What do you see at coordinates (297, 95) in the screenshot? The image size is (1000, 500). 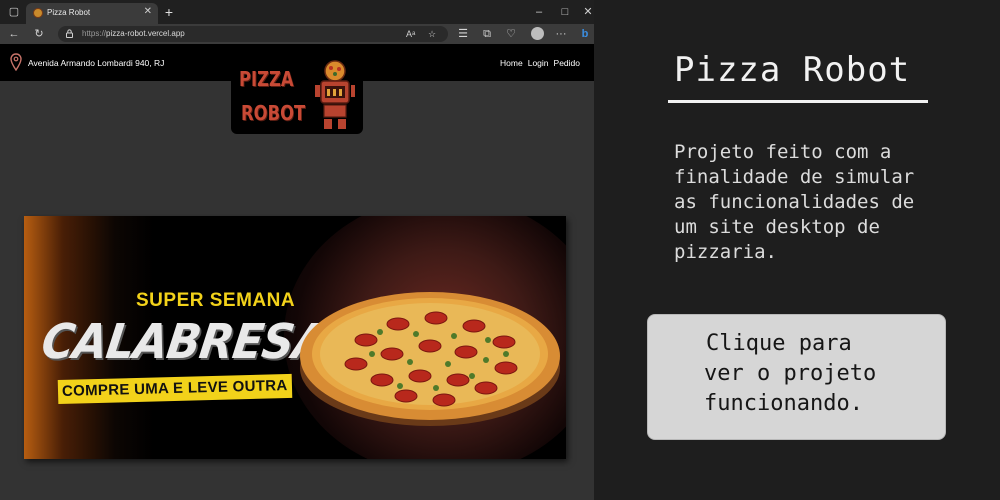 I see `site-logo: PIZZA ROBOT` at bounding box center [297, 95].